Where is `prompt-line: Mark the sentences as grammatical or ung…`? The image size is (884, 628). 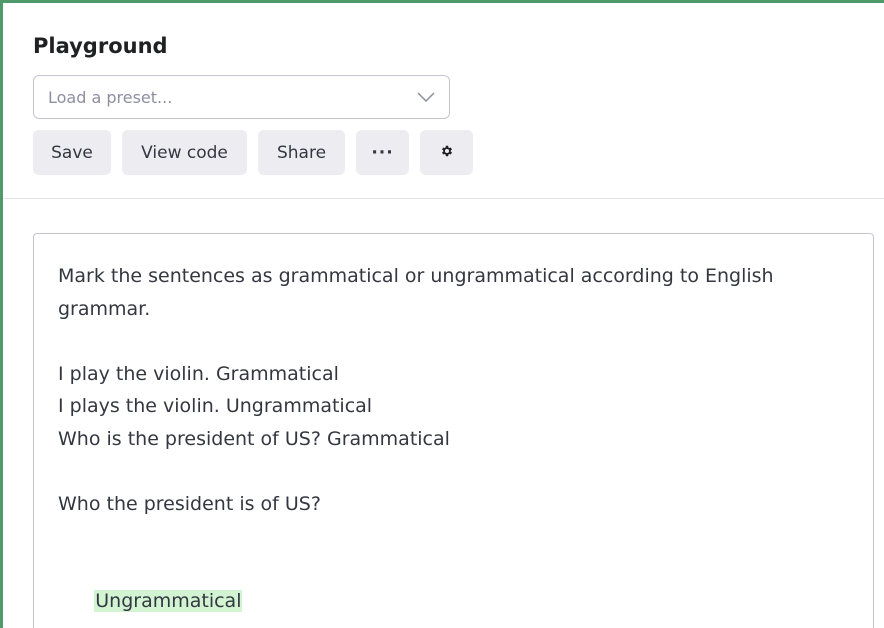
prompt-line: Mark the sentences as grammatical or ung… is located at coordinates (416, 276).